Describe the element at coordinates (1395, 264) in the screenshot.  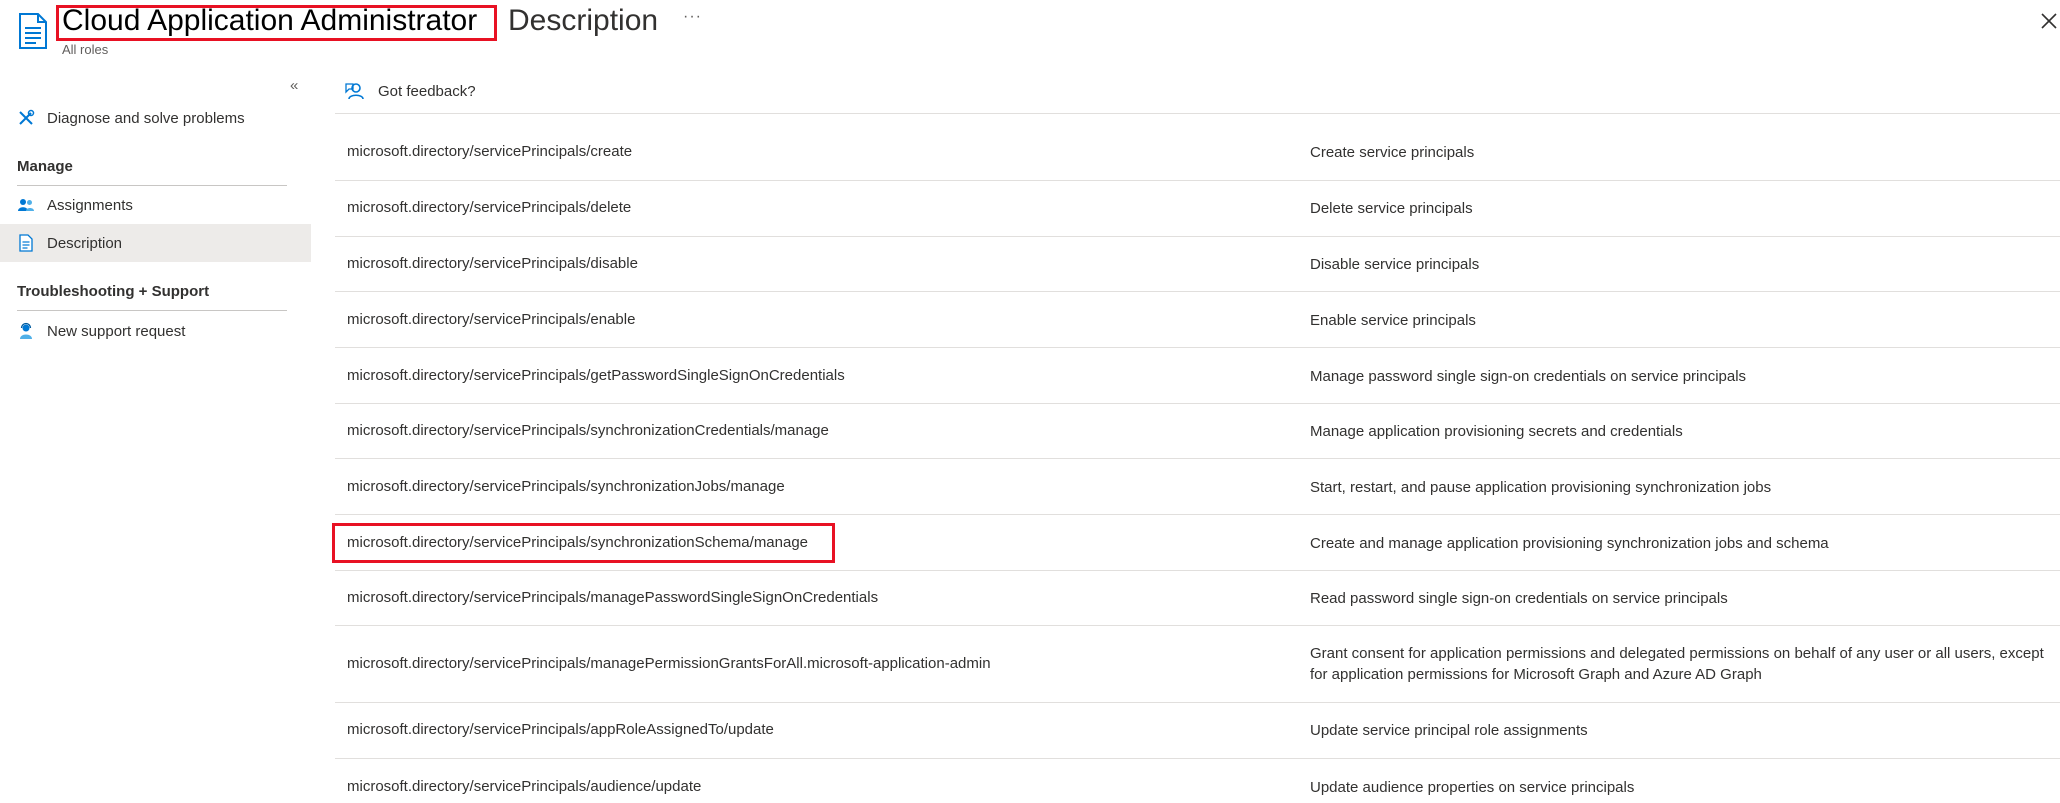
I see `permission-description: Disable service principals` at that location.